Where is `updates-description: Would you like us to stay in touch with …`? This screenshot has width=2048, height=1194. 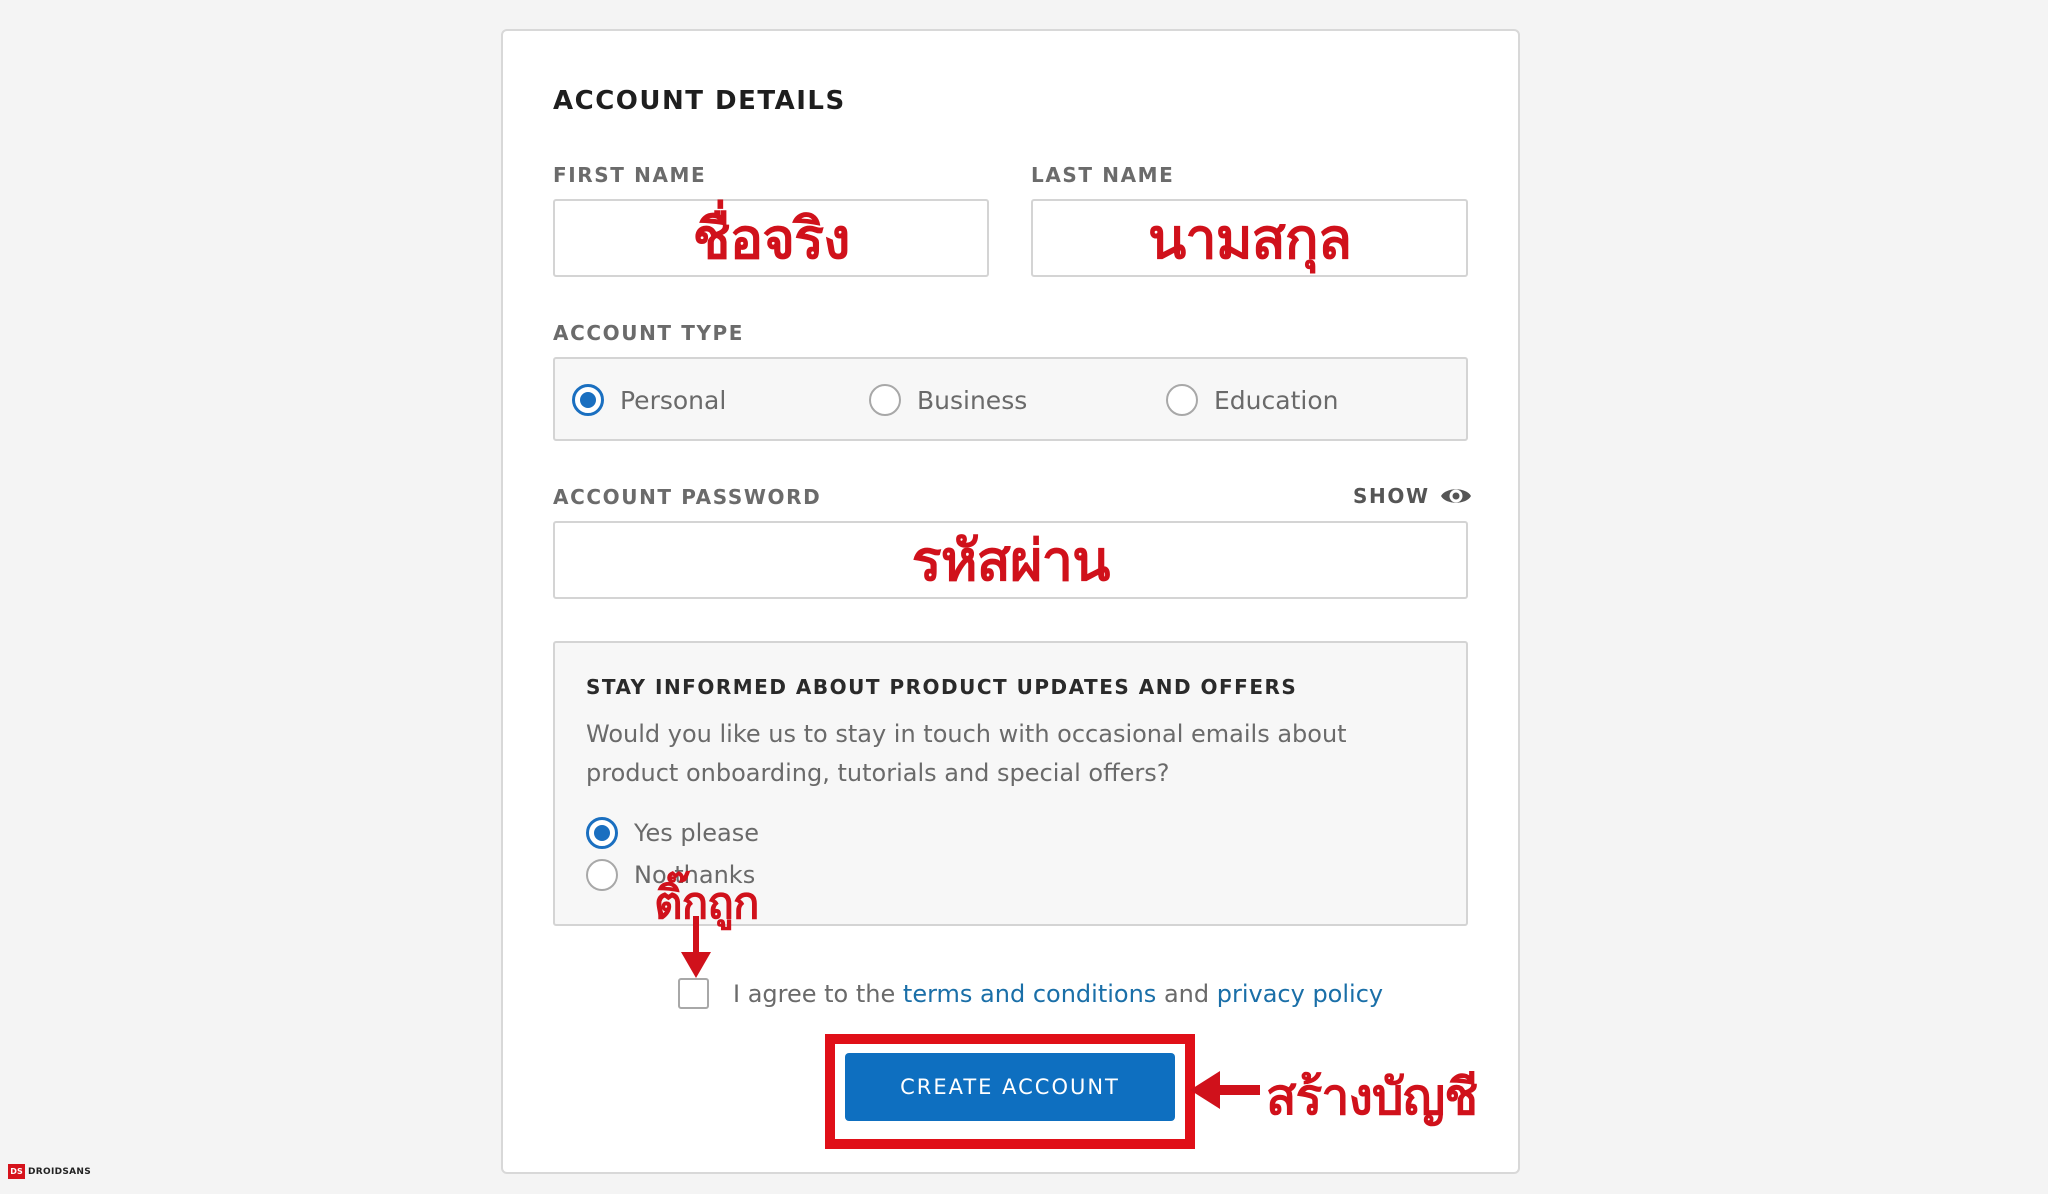 updates-description: Would you like us to stay in touch with … is located at coordinates (966, 753).